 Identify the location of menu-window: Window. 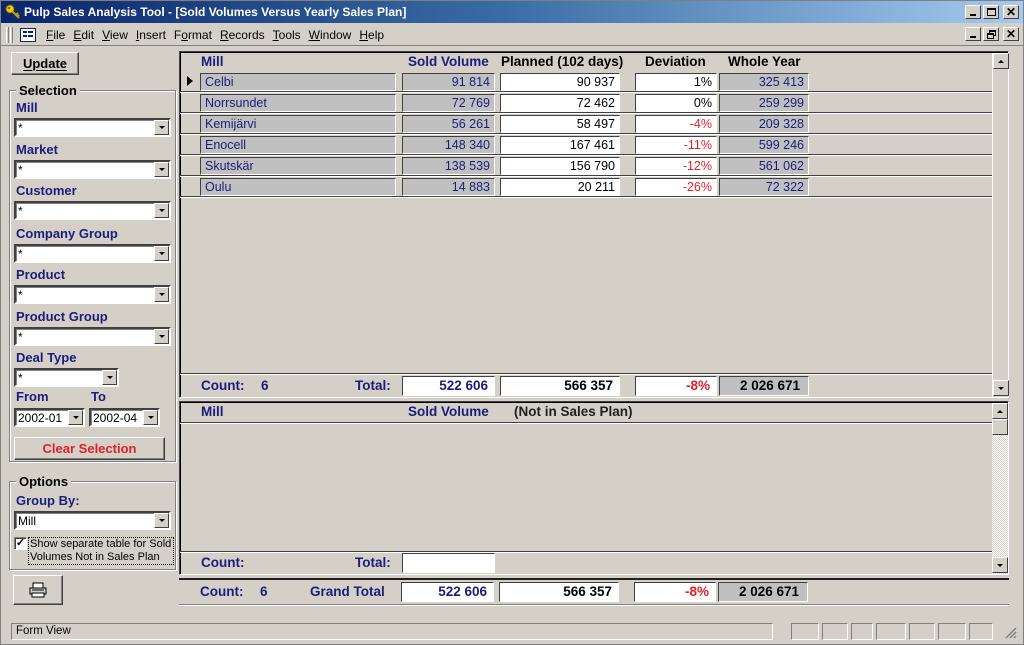
(330, 35).